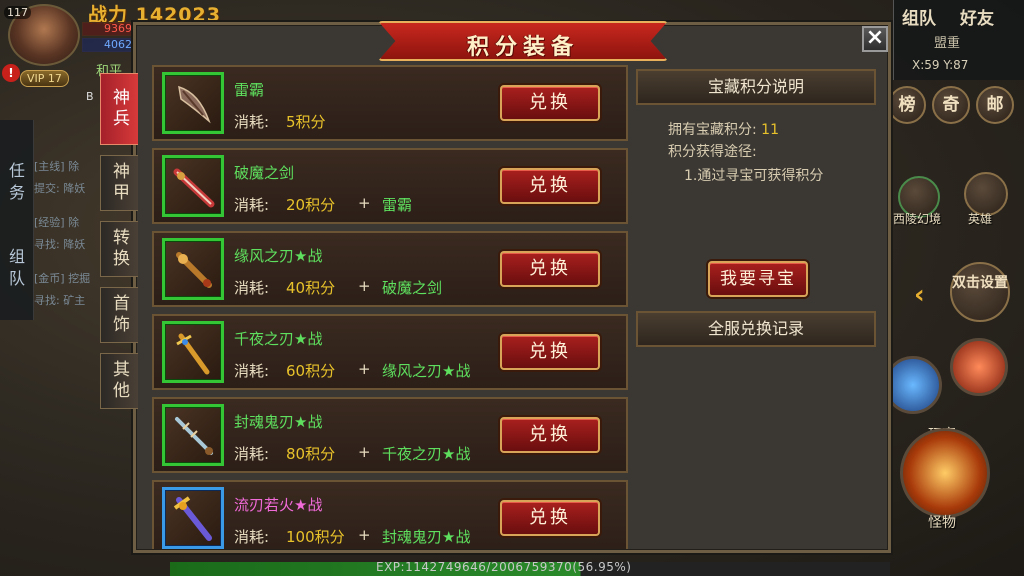  I want to click on list-item: 流刃若火★战 消耗: 100积分 + 封魂鬼刃★战 兑换, so click(390, 514).